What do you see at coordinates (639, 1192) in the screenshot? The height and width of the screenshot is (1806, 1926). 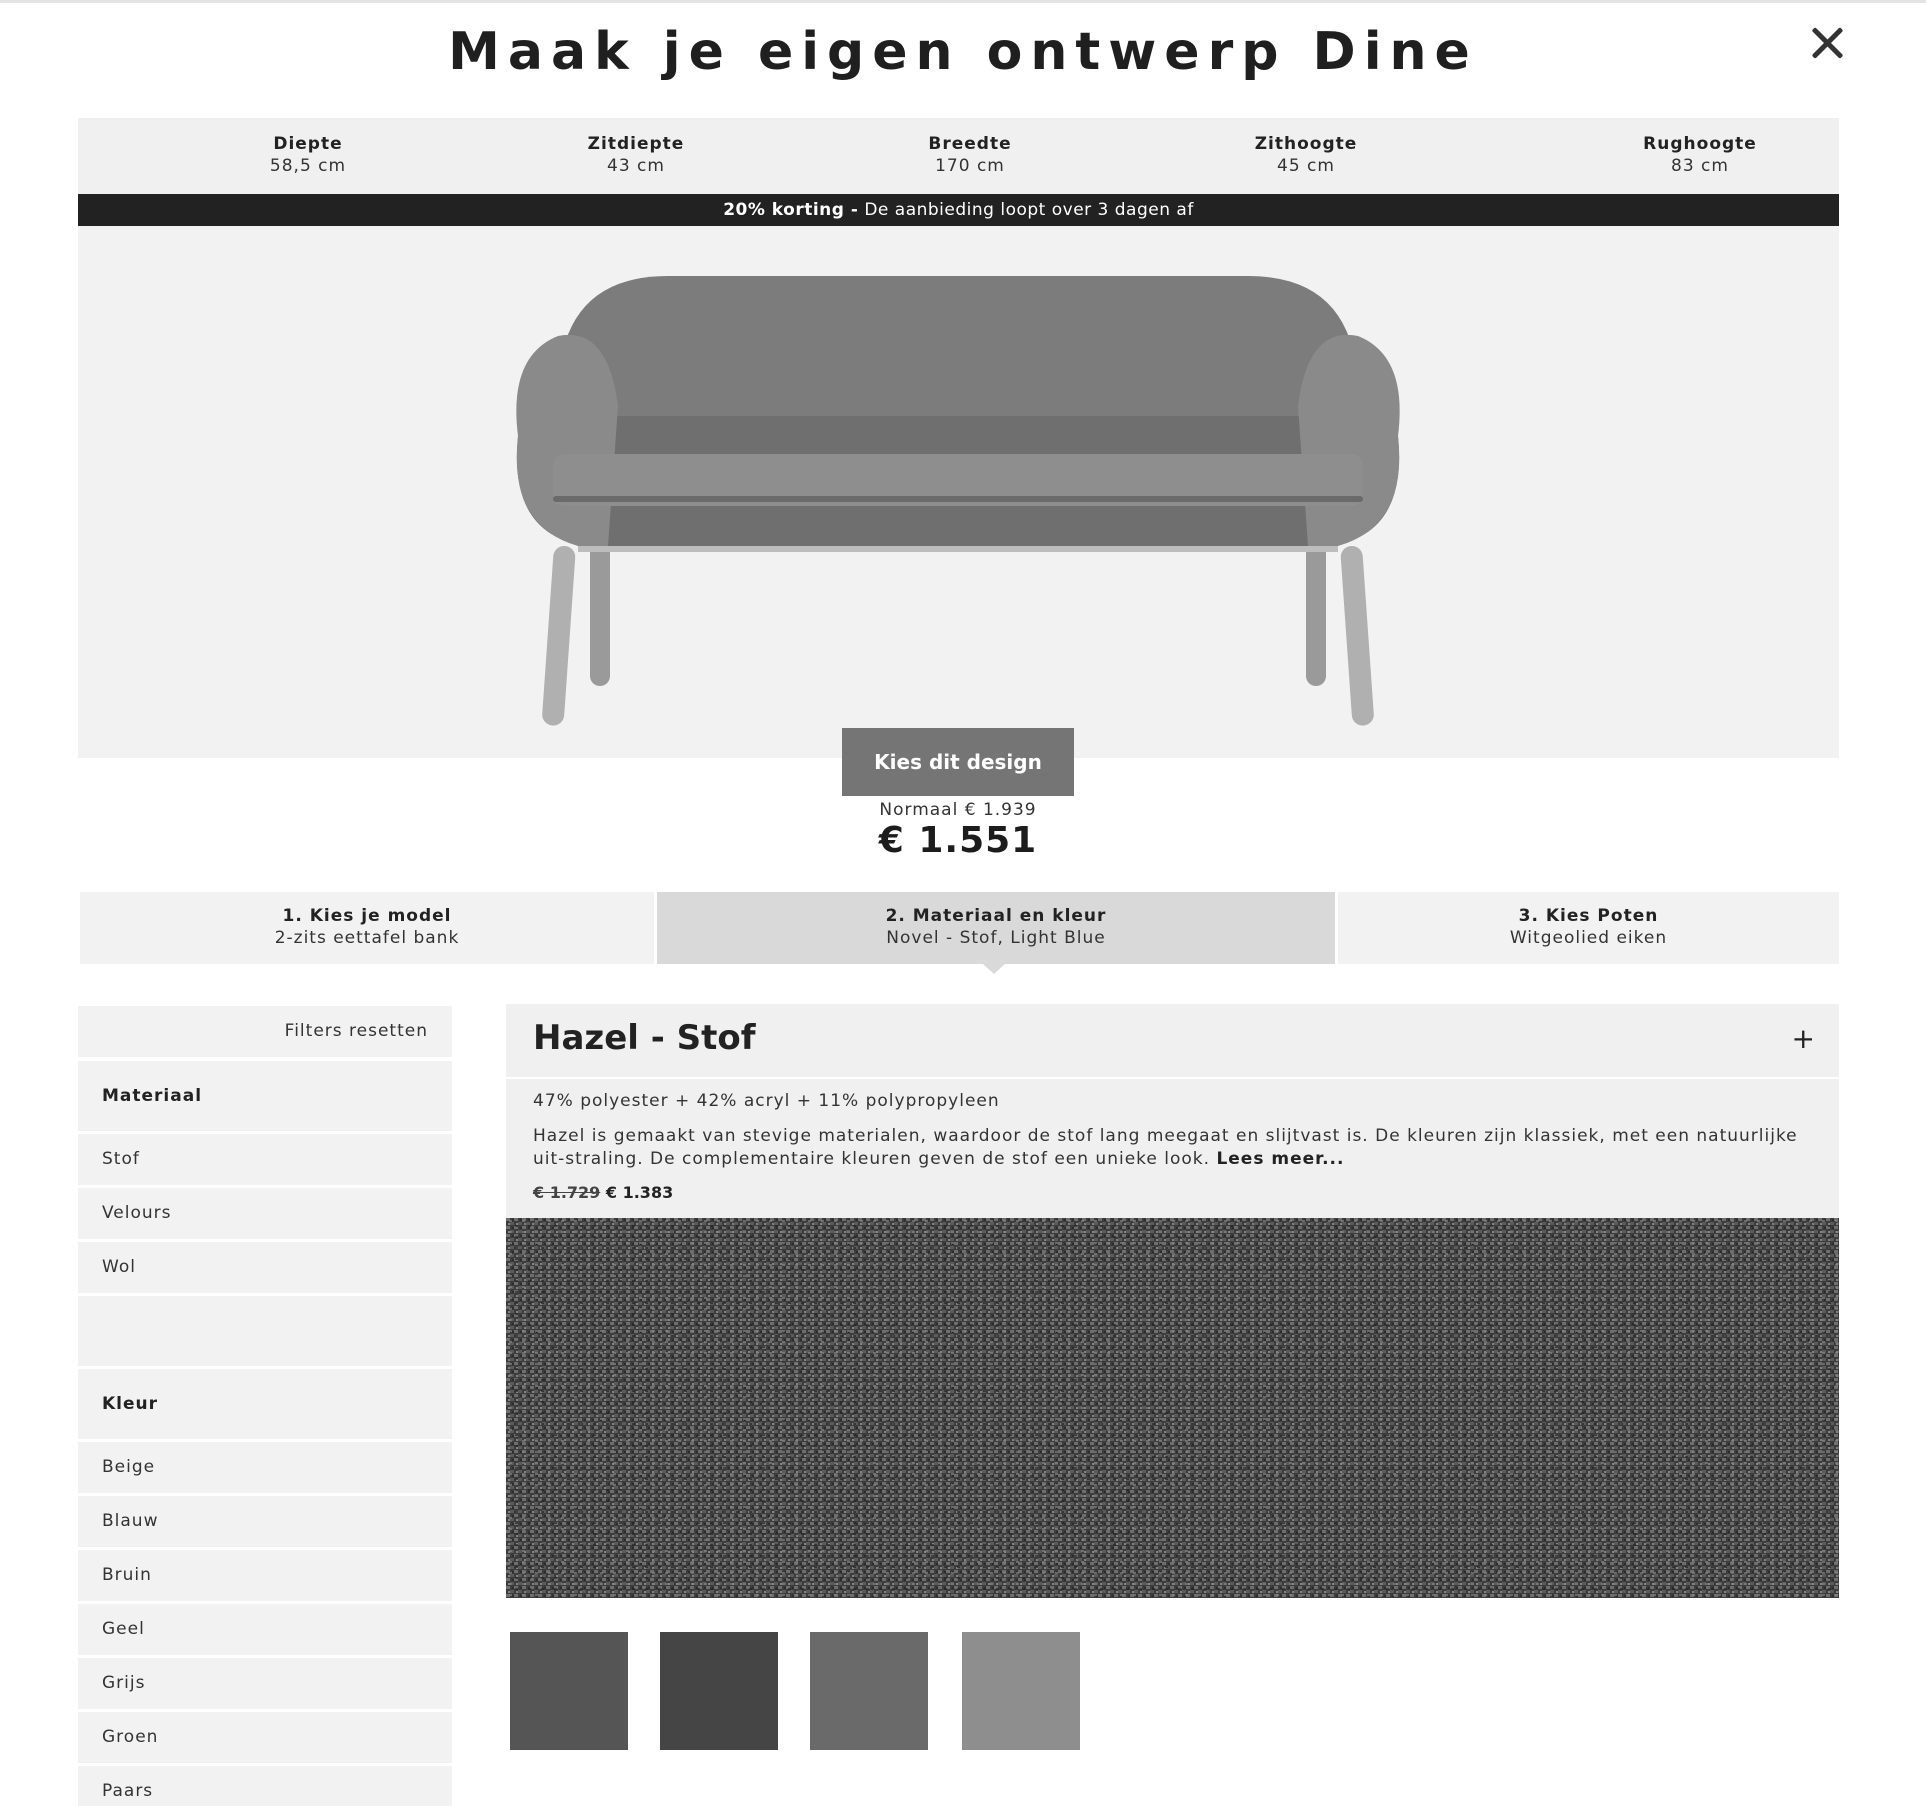 I see `new-price: € 1.383` at bounding box center [639, 1192].